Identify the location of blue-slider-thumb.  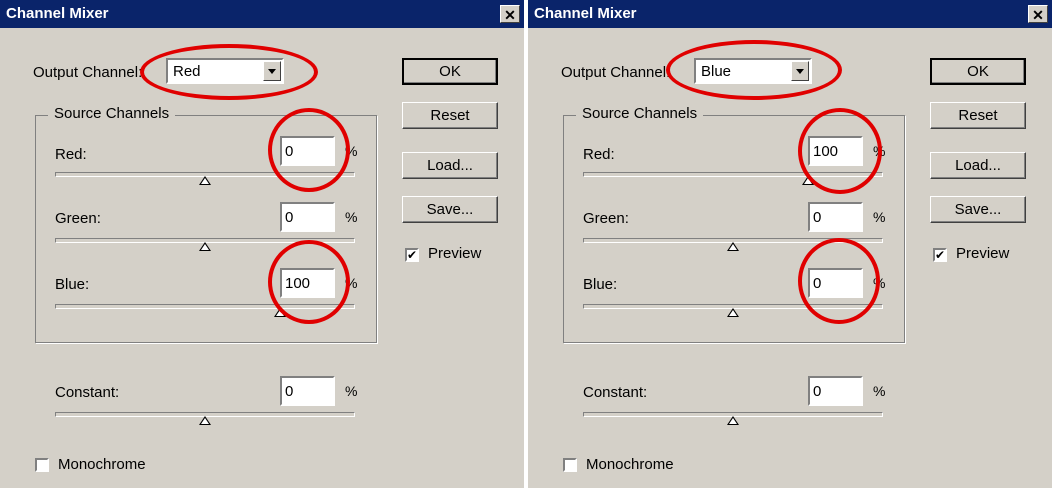
(733, 312).